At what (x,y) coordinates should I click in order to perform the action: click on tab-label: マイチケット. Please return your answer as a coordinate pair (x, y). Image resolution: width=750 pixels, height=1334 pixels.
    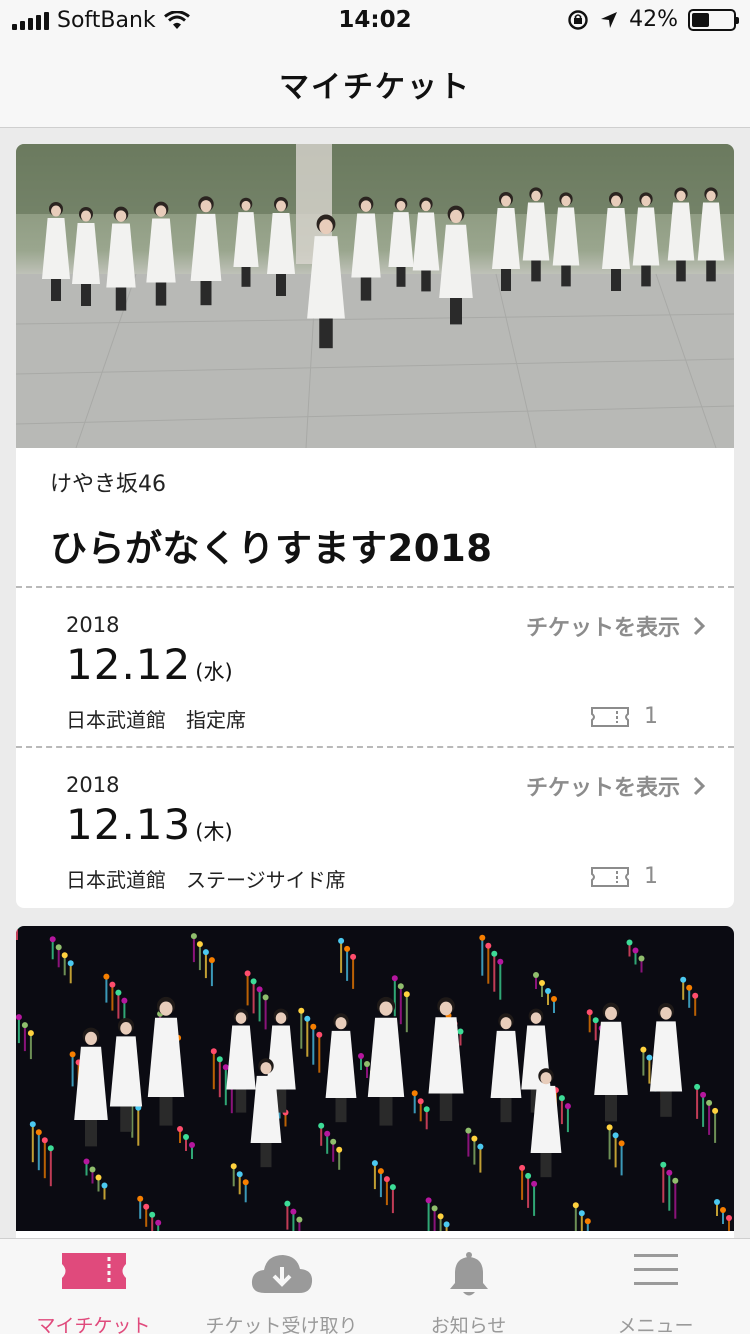
    Looking at the image, I should click on (93, 1324).